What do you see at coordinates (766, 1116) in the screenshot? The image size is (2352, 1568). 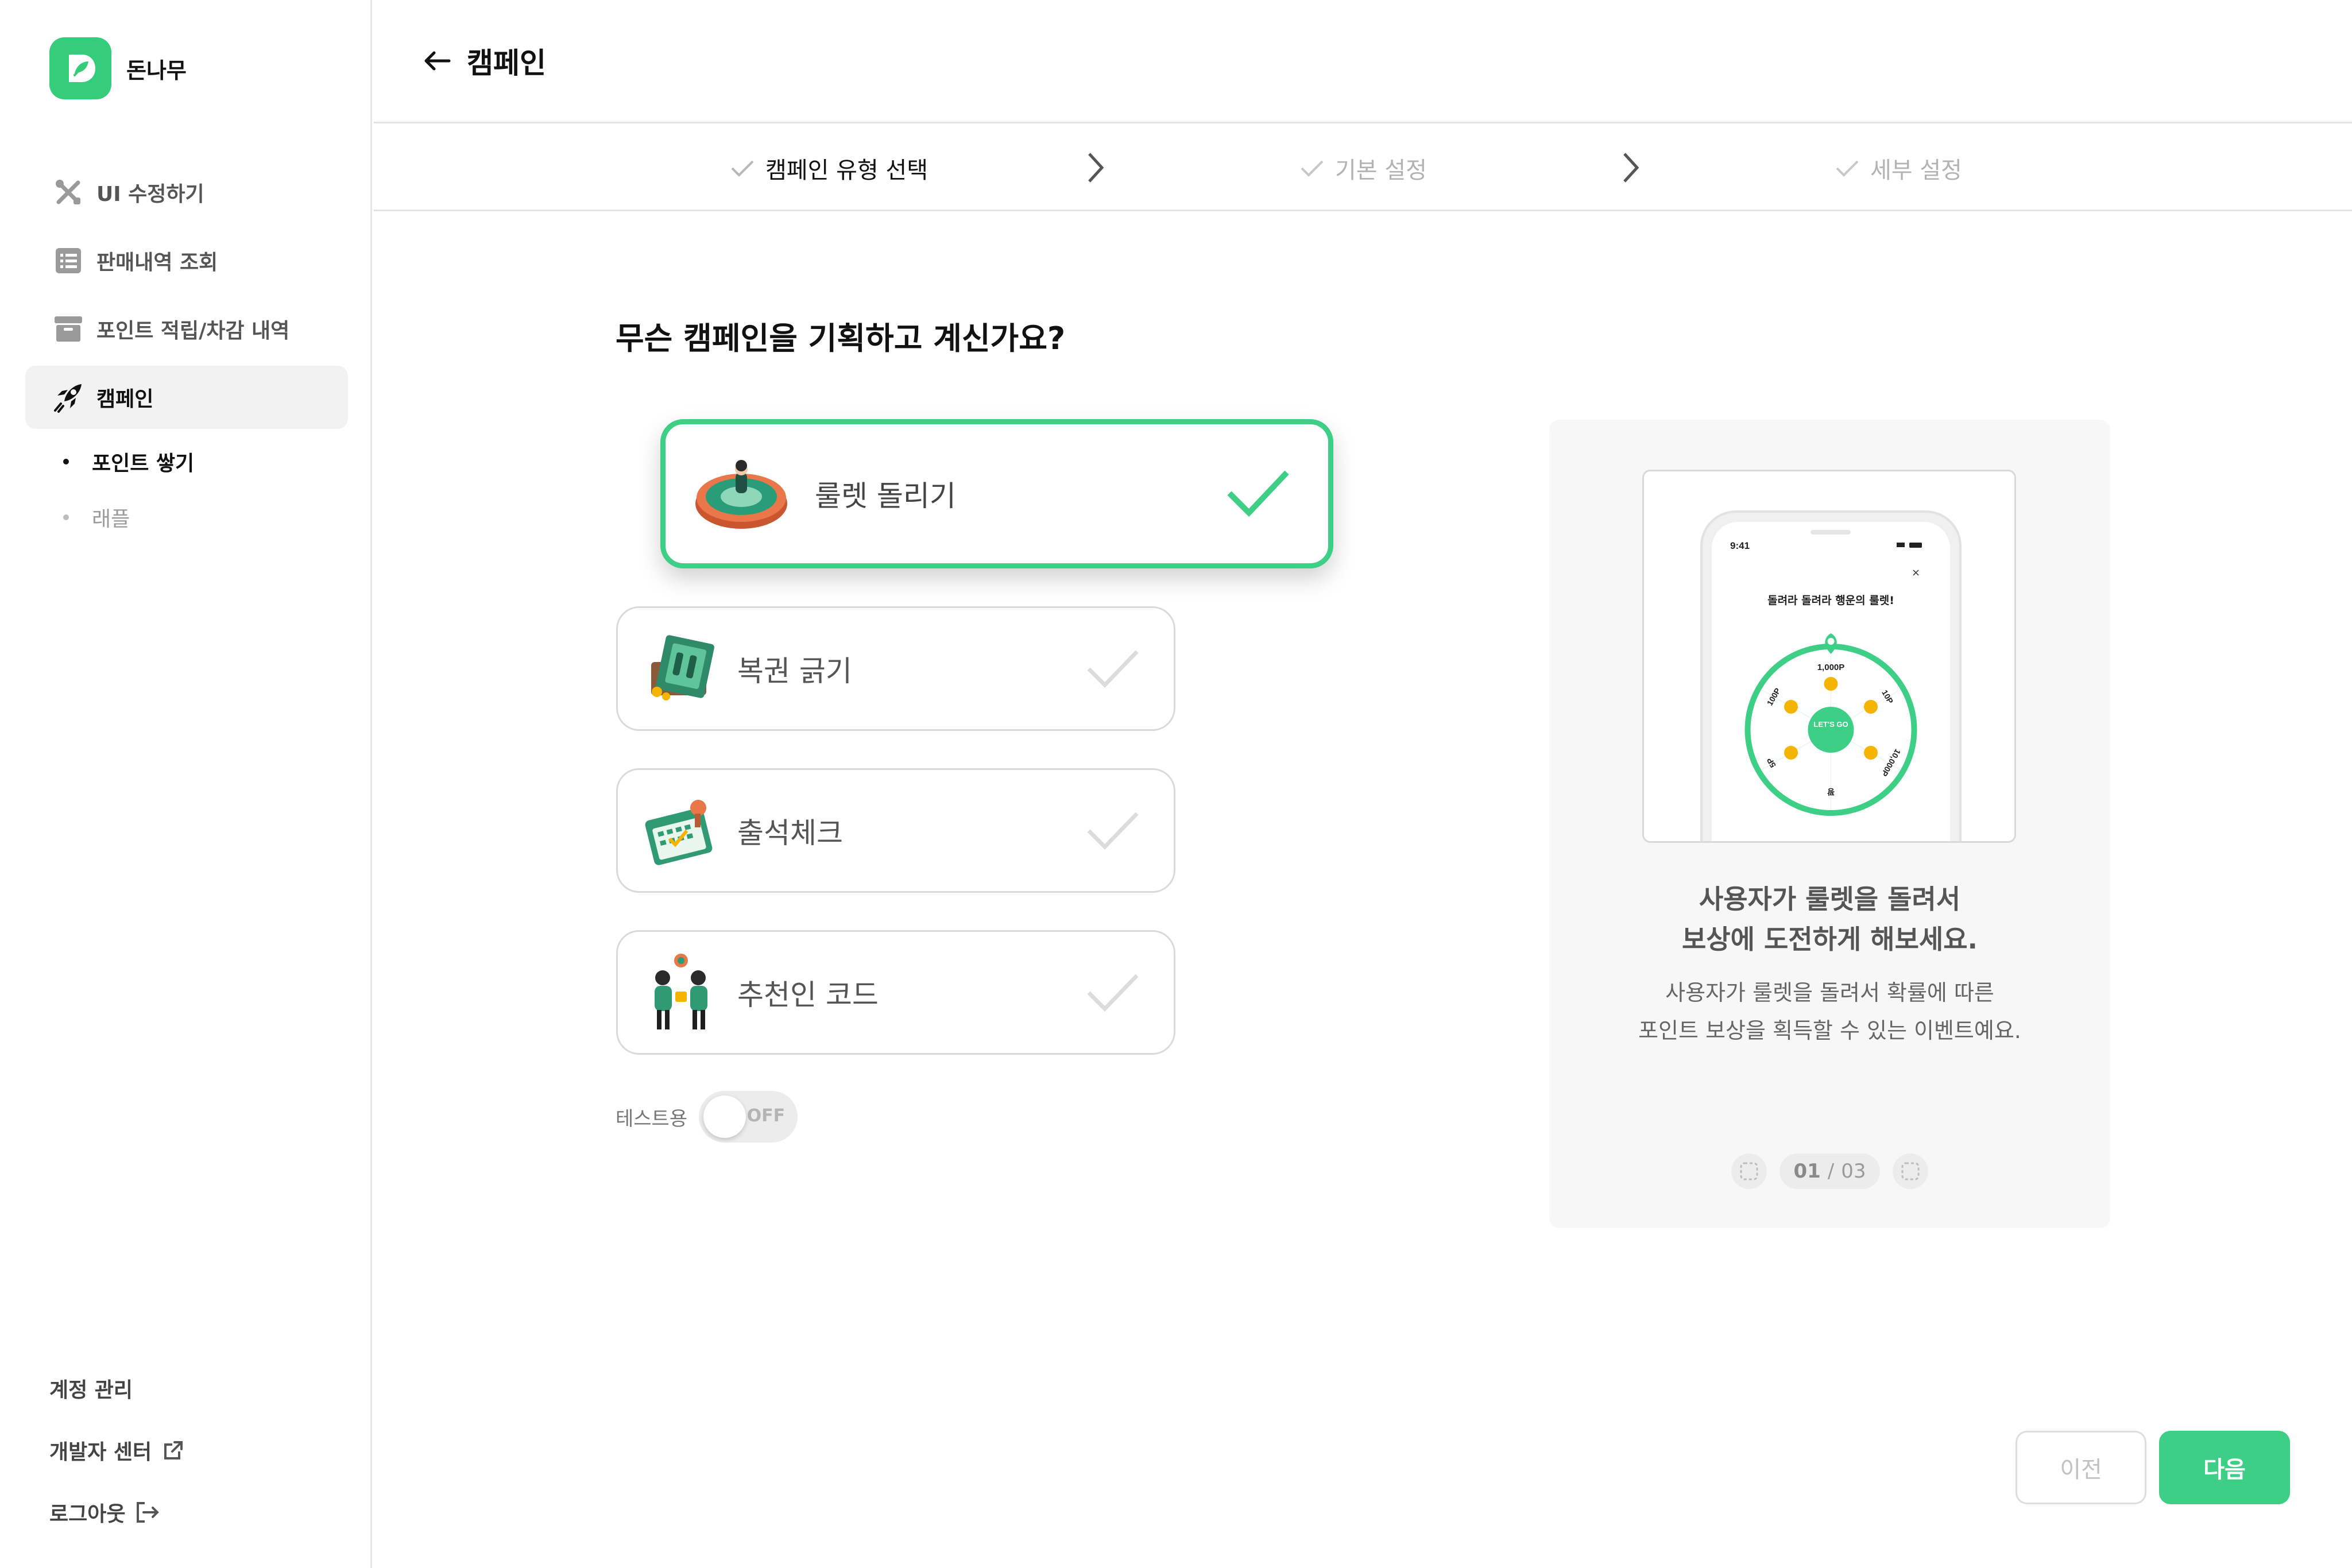 I see `toggle-state: OFF` at bounding box center [766, 1116].